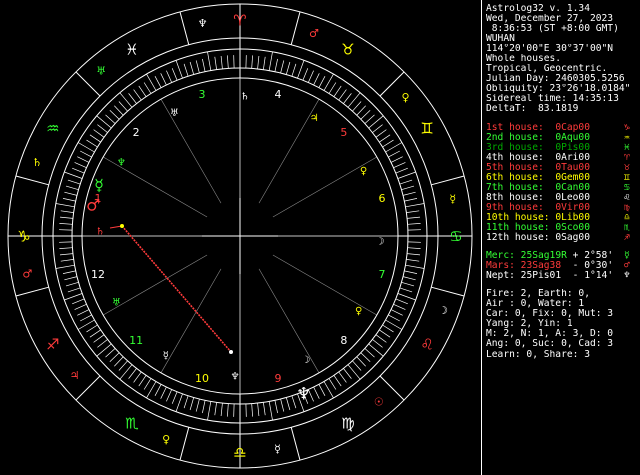 Image resolution: width=640 pixels, height=475 pixels. What do you see at coordinates (443, 310) in the screenshot?
I see `ruler-planet-icon: ☽` at bounding box center [443, 310].